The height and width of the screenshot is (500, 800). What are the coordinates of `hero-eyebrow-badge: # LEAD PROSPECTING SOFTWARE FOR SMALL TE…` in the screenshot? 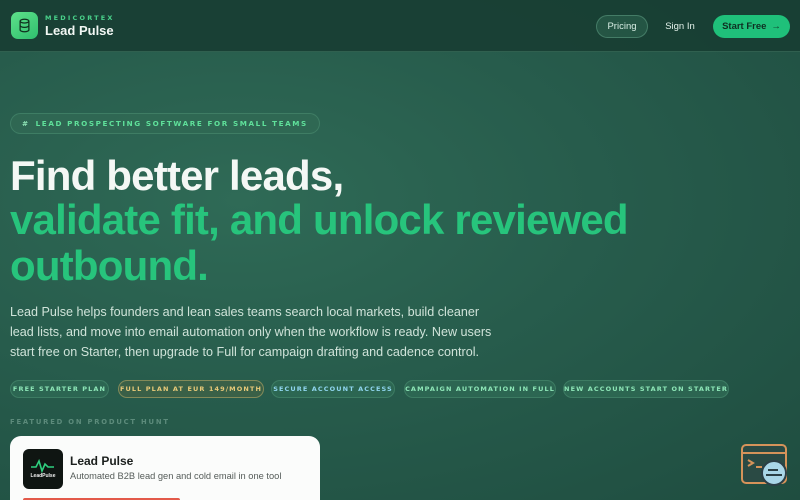 It's located at (165, 123).